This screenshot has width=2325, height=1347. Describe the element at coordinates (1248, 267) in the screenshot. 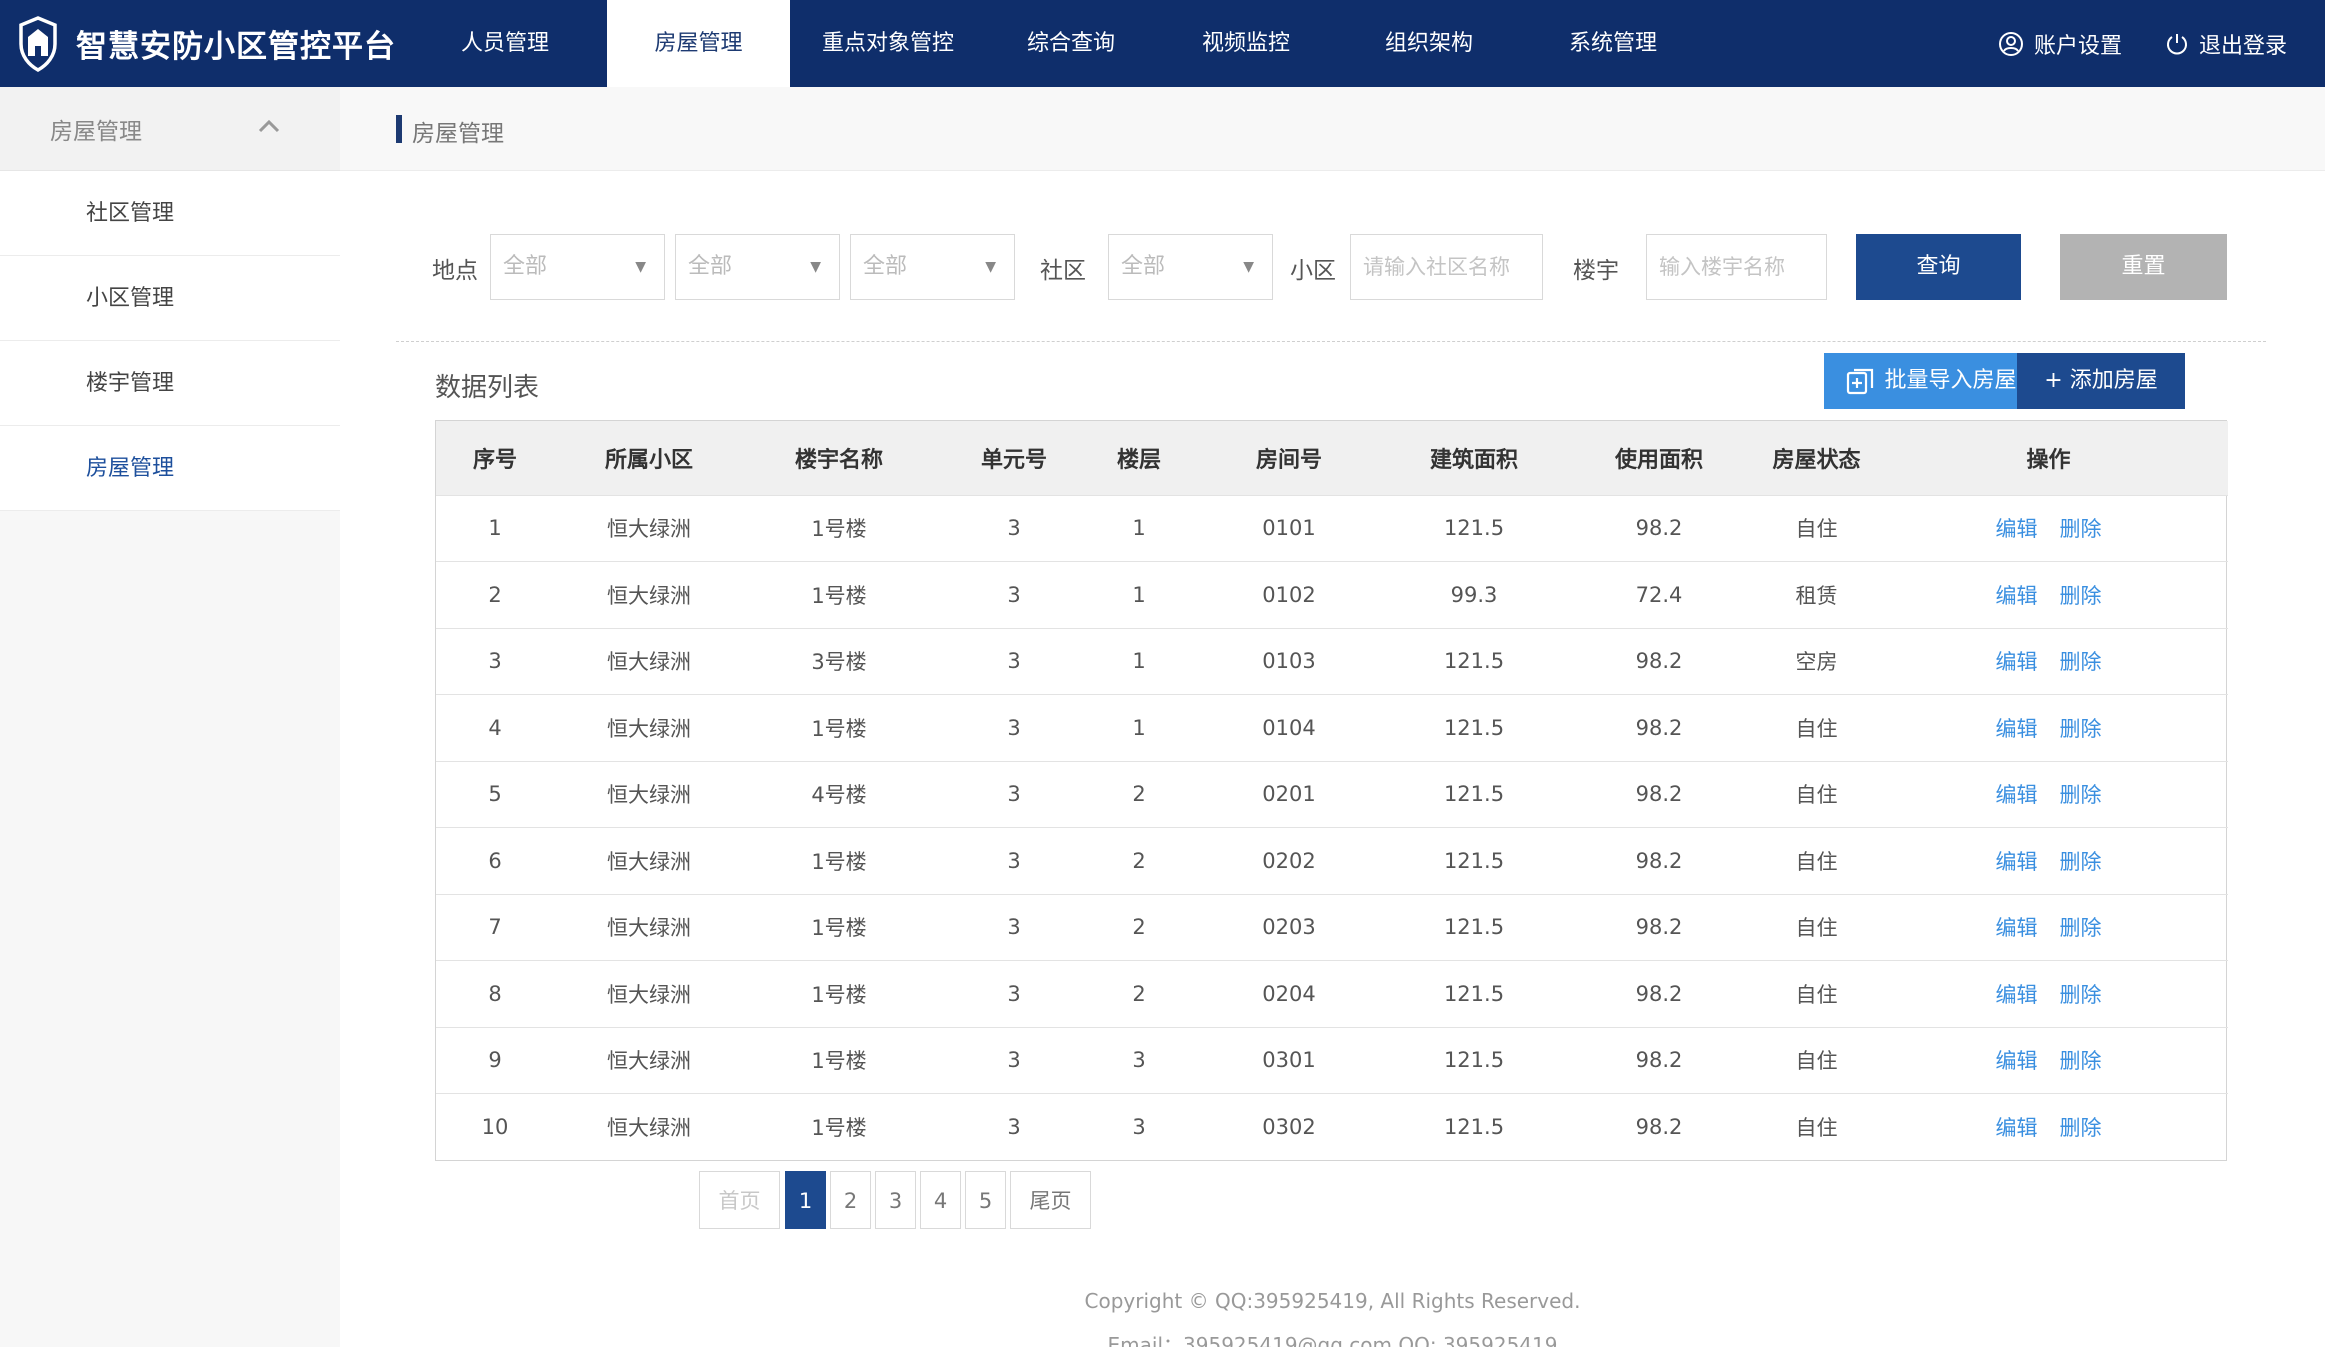

I see `caret-down-icon: ▼` at that location.